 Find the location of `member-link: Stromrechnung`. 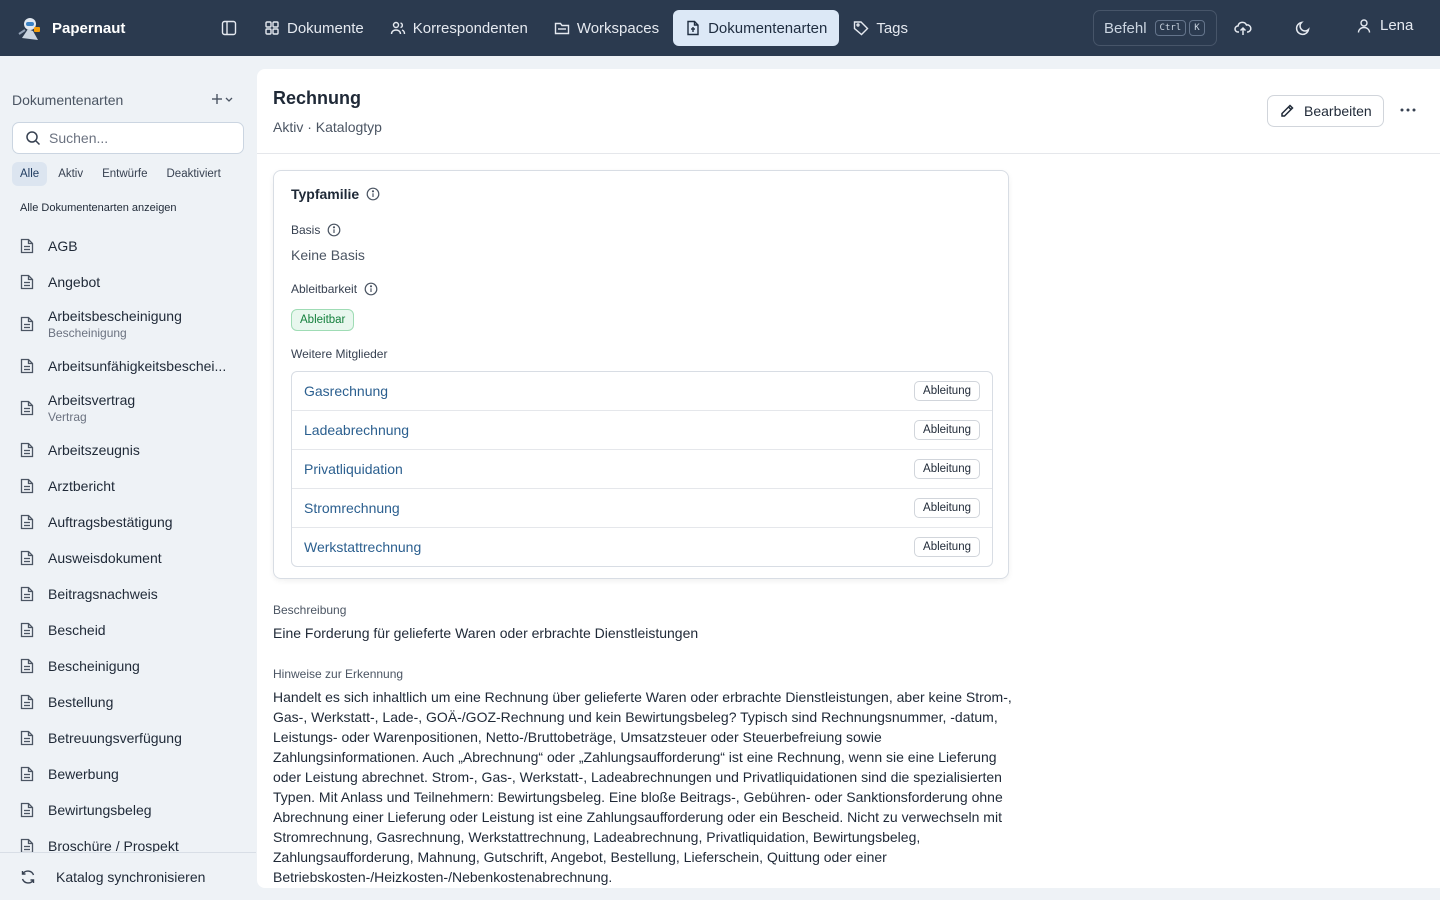

member-link: Stromrechnung is located at coordinates (352, 508).